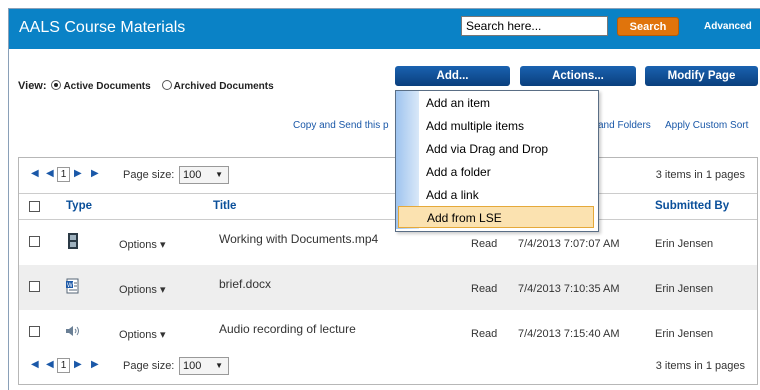 The image size is (760, 390). I want to click on word-document-icon: W, so click(73, 286).